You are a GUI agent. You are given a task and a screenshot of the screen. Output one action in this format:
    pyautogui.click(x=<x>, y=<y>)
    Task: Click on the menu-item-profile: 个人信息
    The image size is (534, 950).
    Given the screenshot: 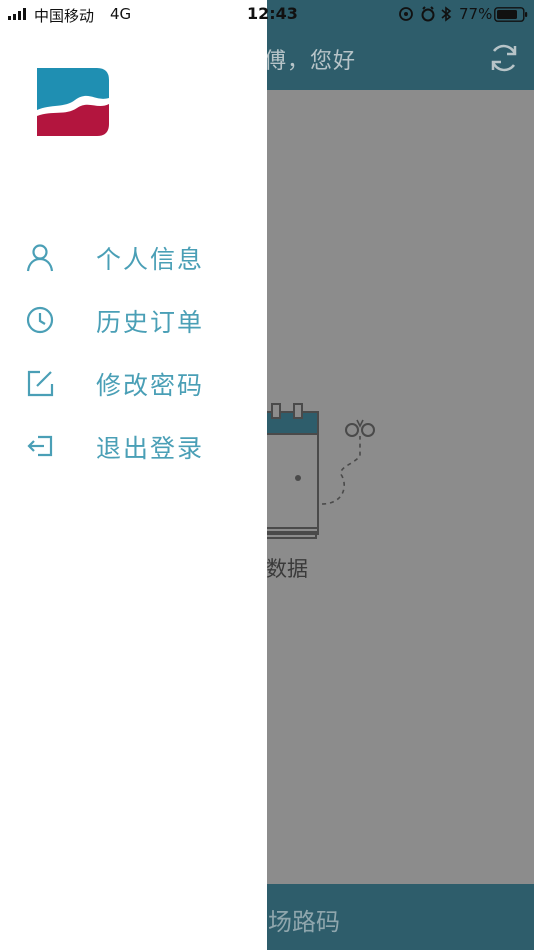 What is the action you would take?
    pyautogui.click(x=133, y=256)
    